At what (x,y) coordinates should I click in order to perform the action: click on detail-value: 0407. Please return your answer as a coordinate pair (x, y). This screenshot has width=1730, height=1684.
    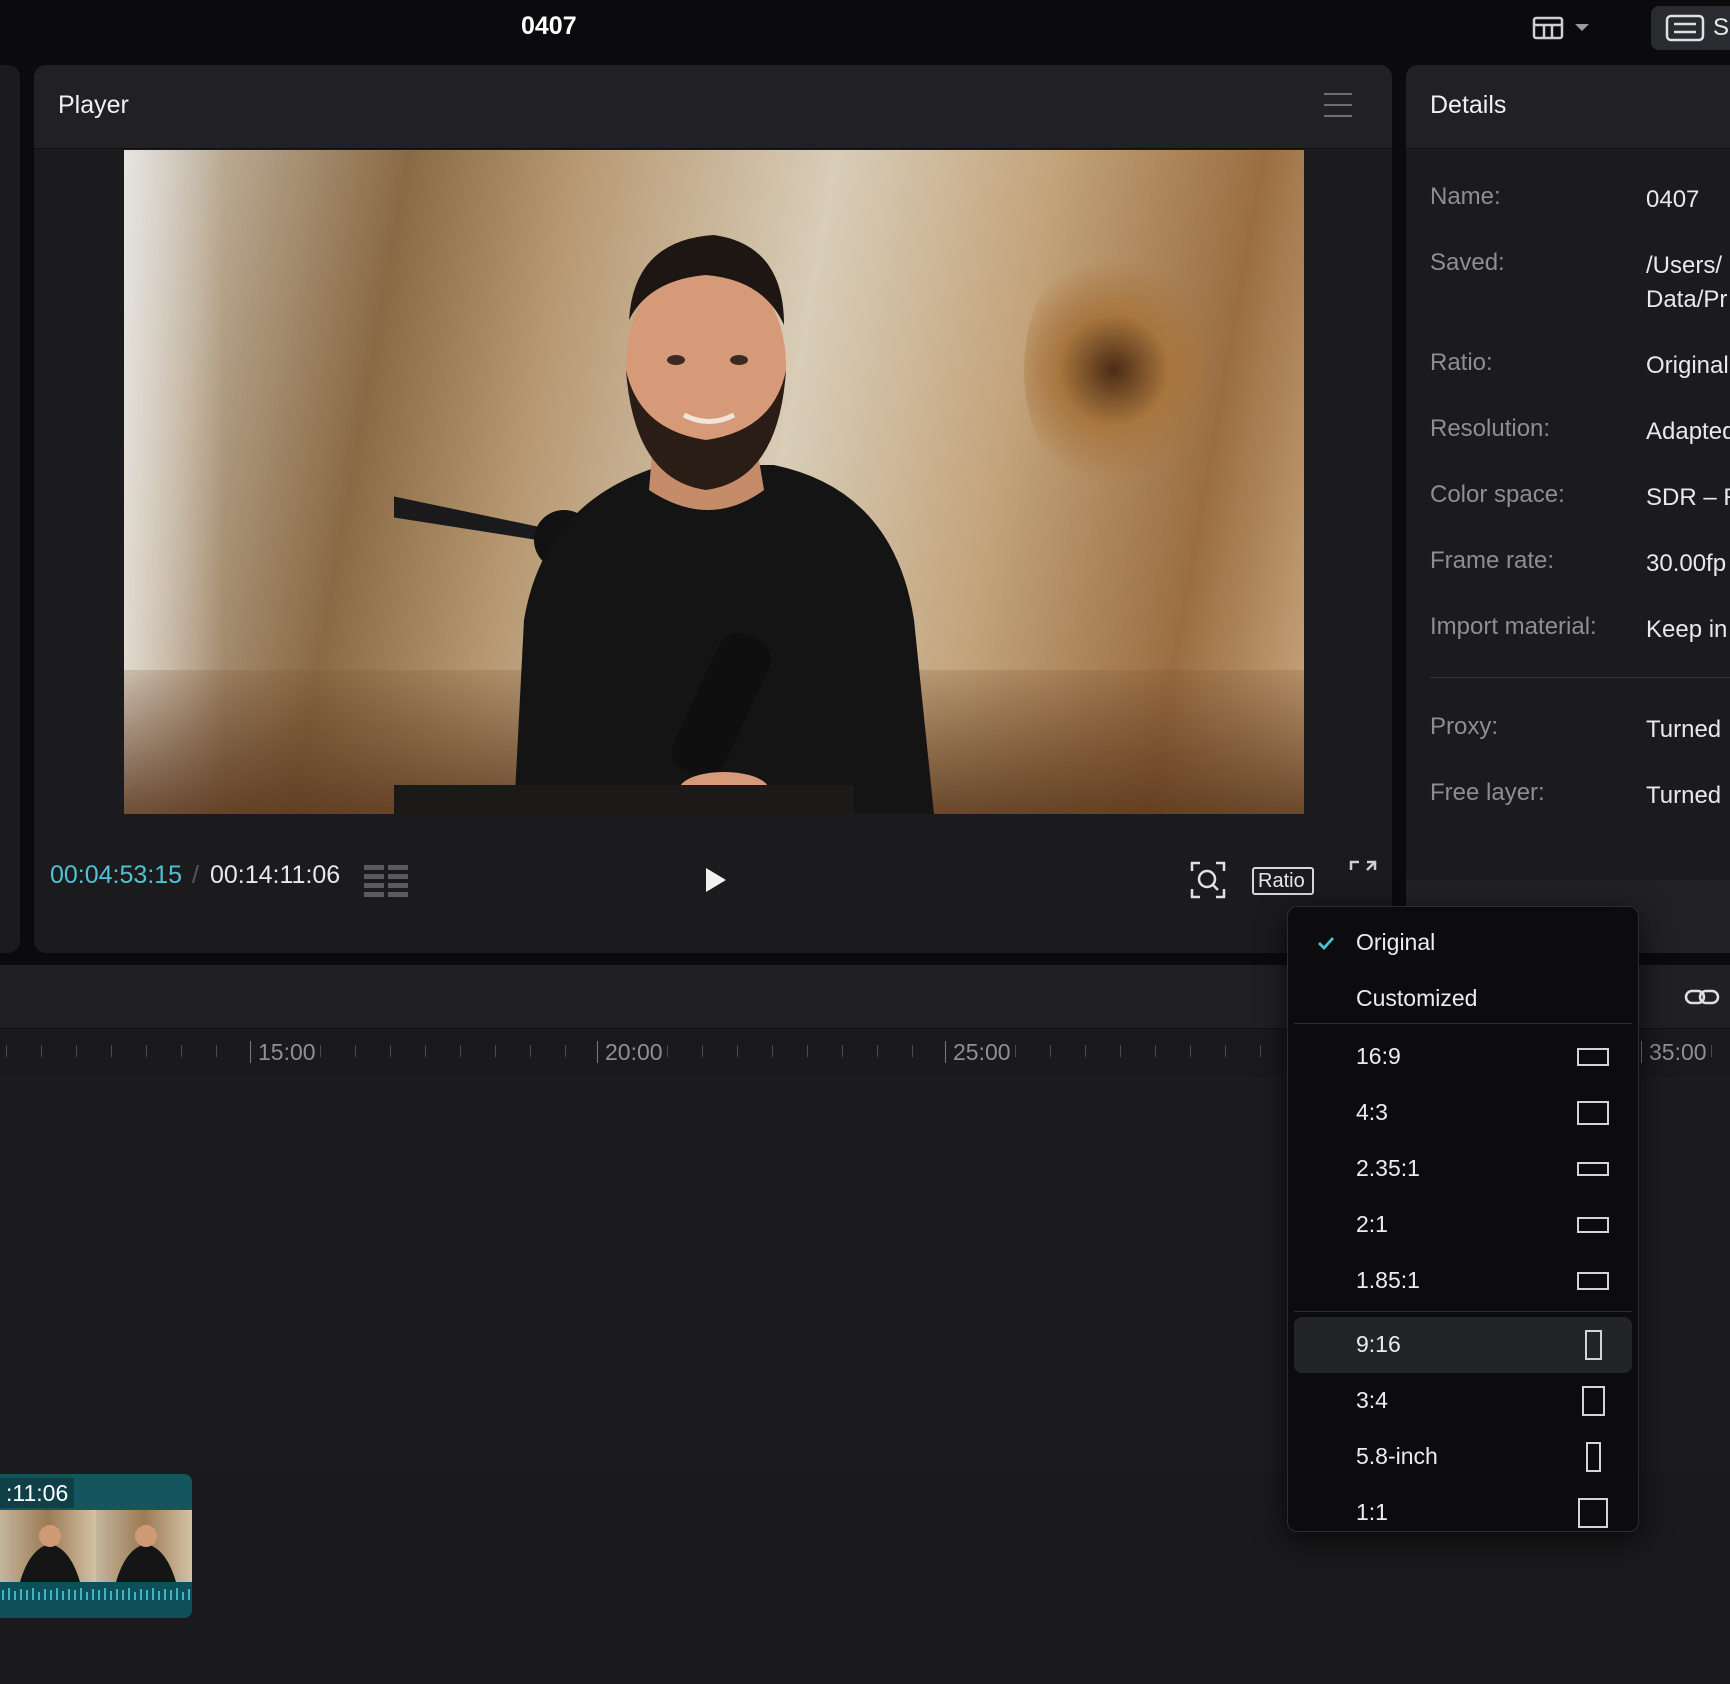
    Looking at the image, I should click on (1673, 199).